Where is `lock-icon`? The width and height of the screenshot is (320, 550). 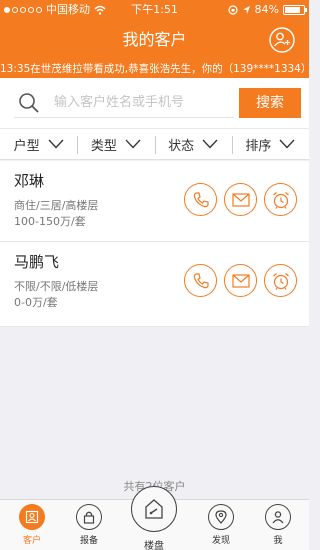
lock-icon is located at coordinates (89, 517).